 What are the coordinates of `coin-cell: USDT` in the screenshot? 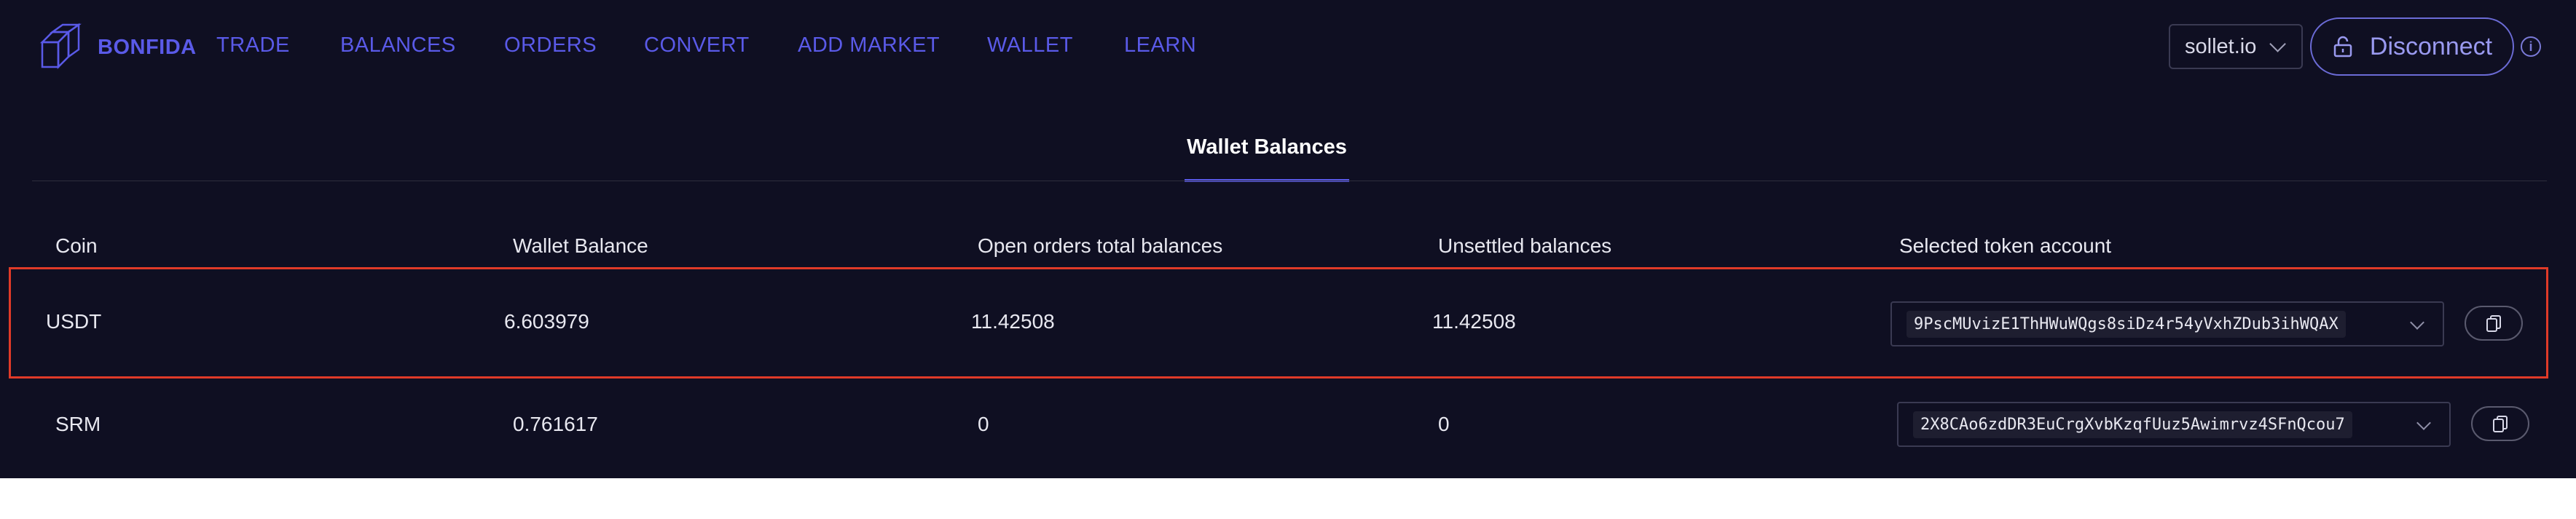 It's located at (74, 321).